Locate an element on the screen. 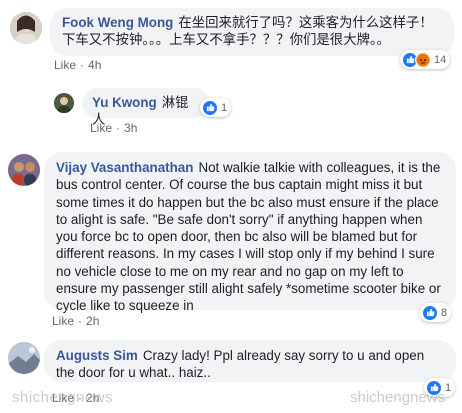 The image size is (462, 413). reaction-summary: 8 is located at coordinates (436, 312).